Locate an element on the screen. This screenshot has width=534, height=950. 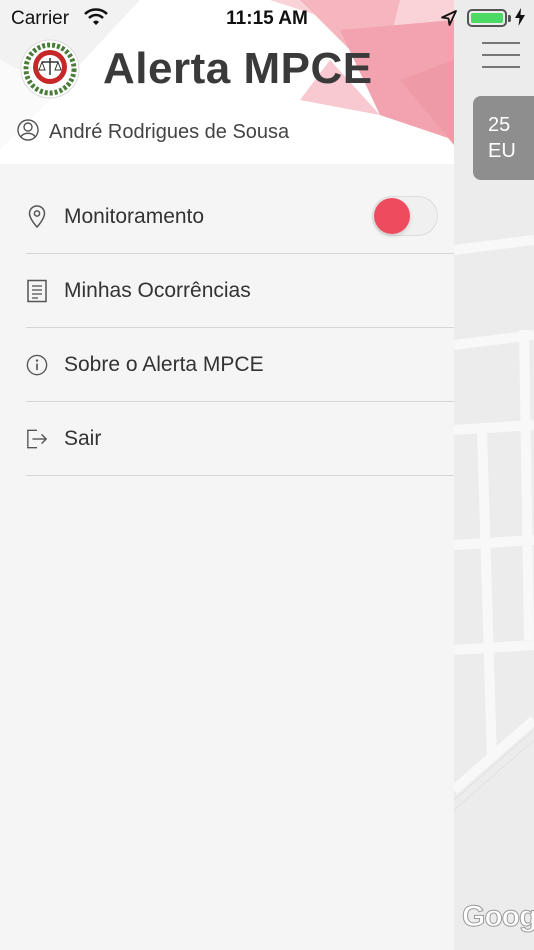
toggle-knob is located at coordinates (392, 216).